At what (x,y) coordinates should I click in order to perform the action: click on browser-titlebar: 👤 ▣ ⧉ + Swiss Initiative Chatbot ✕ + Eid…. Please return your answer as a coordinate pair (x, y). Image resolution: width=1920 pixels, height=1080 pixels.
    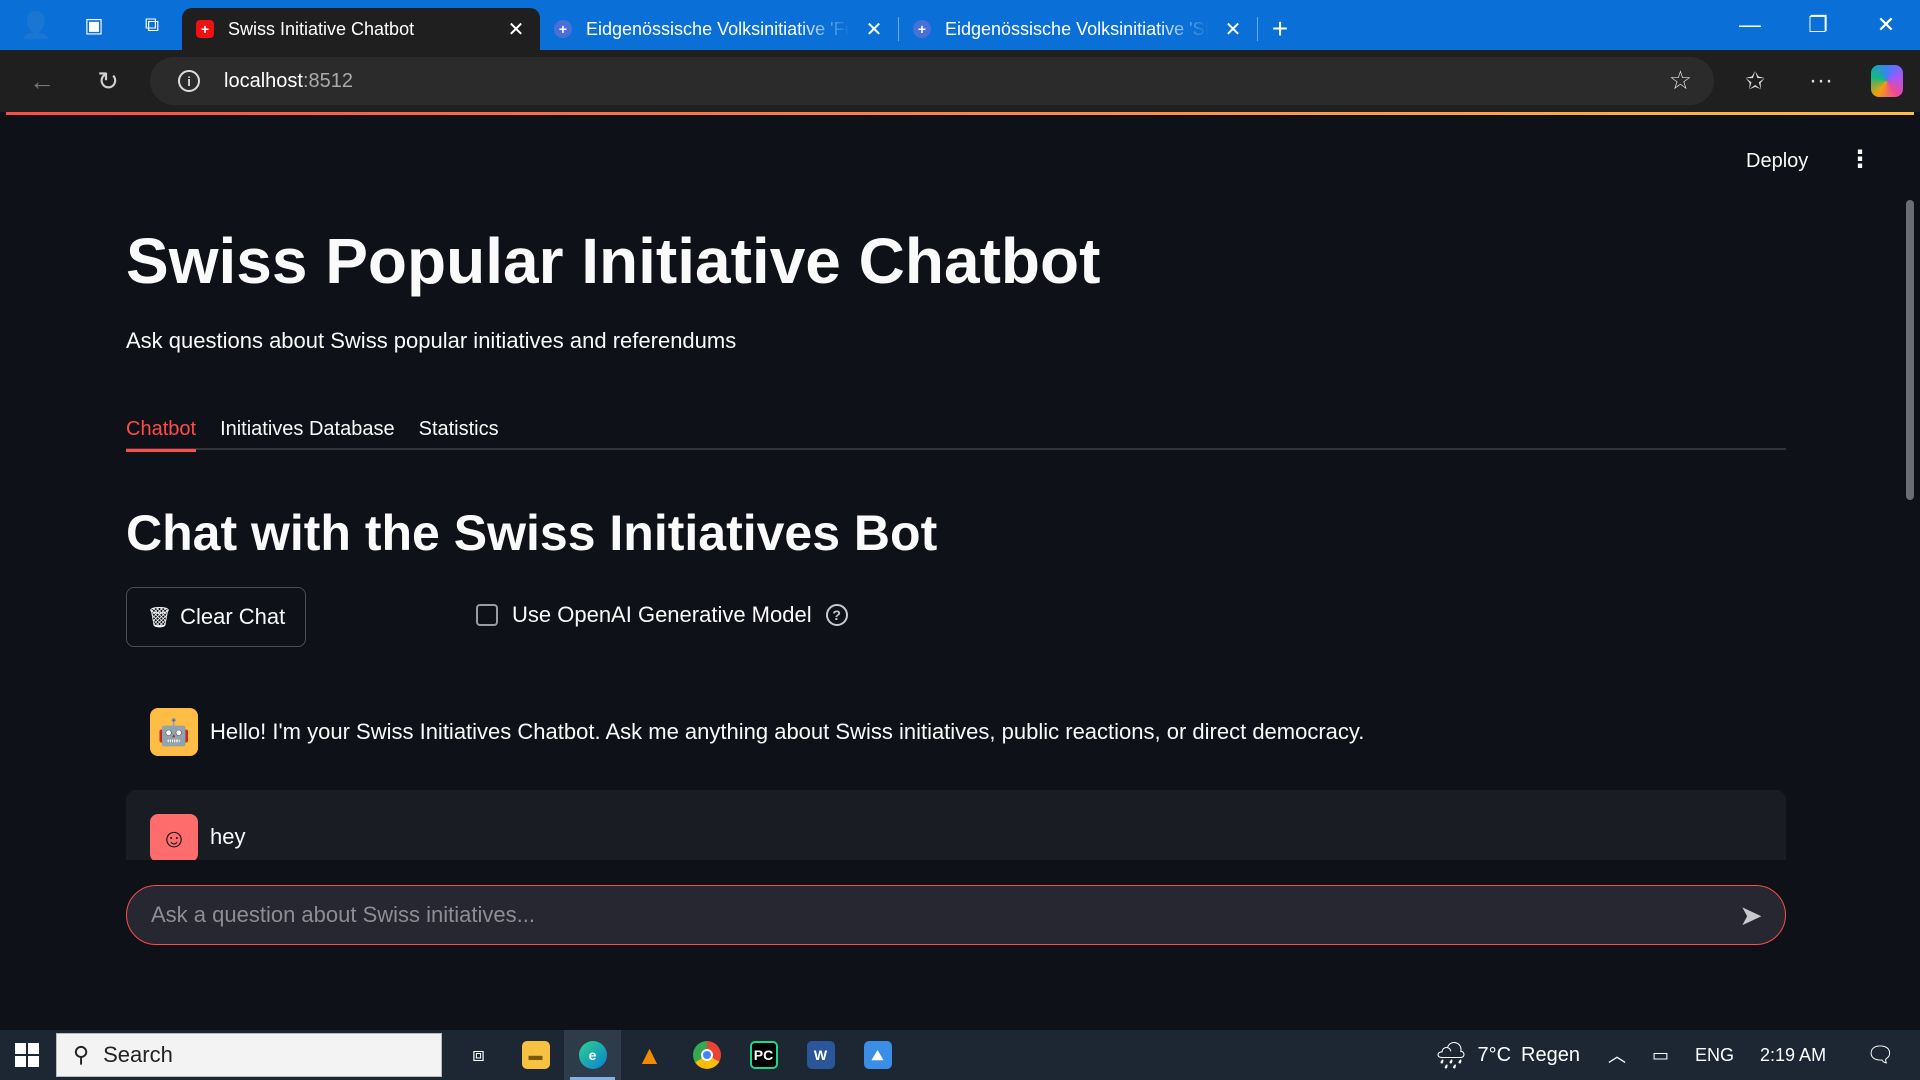
    Looking at the image, I should click on (960, 25).